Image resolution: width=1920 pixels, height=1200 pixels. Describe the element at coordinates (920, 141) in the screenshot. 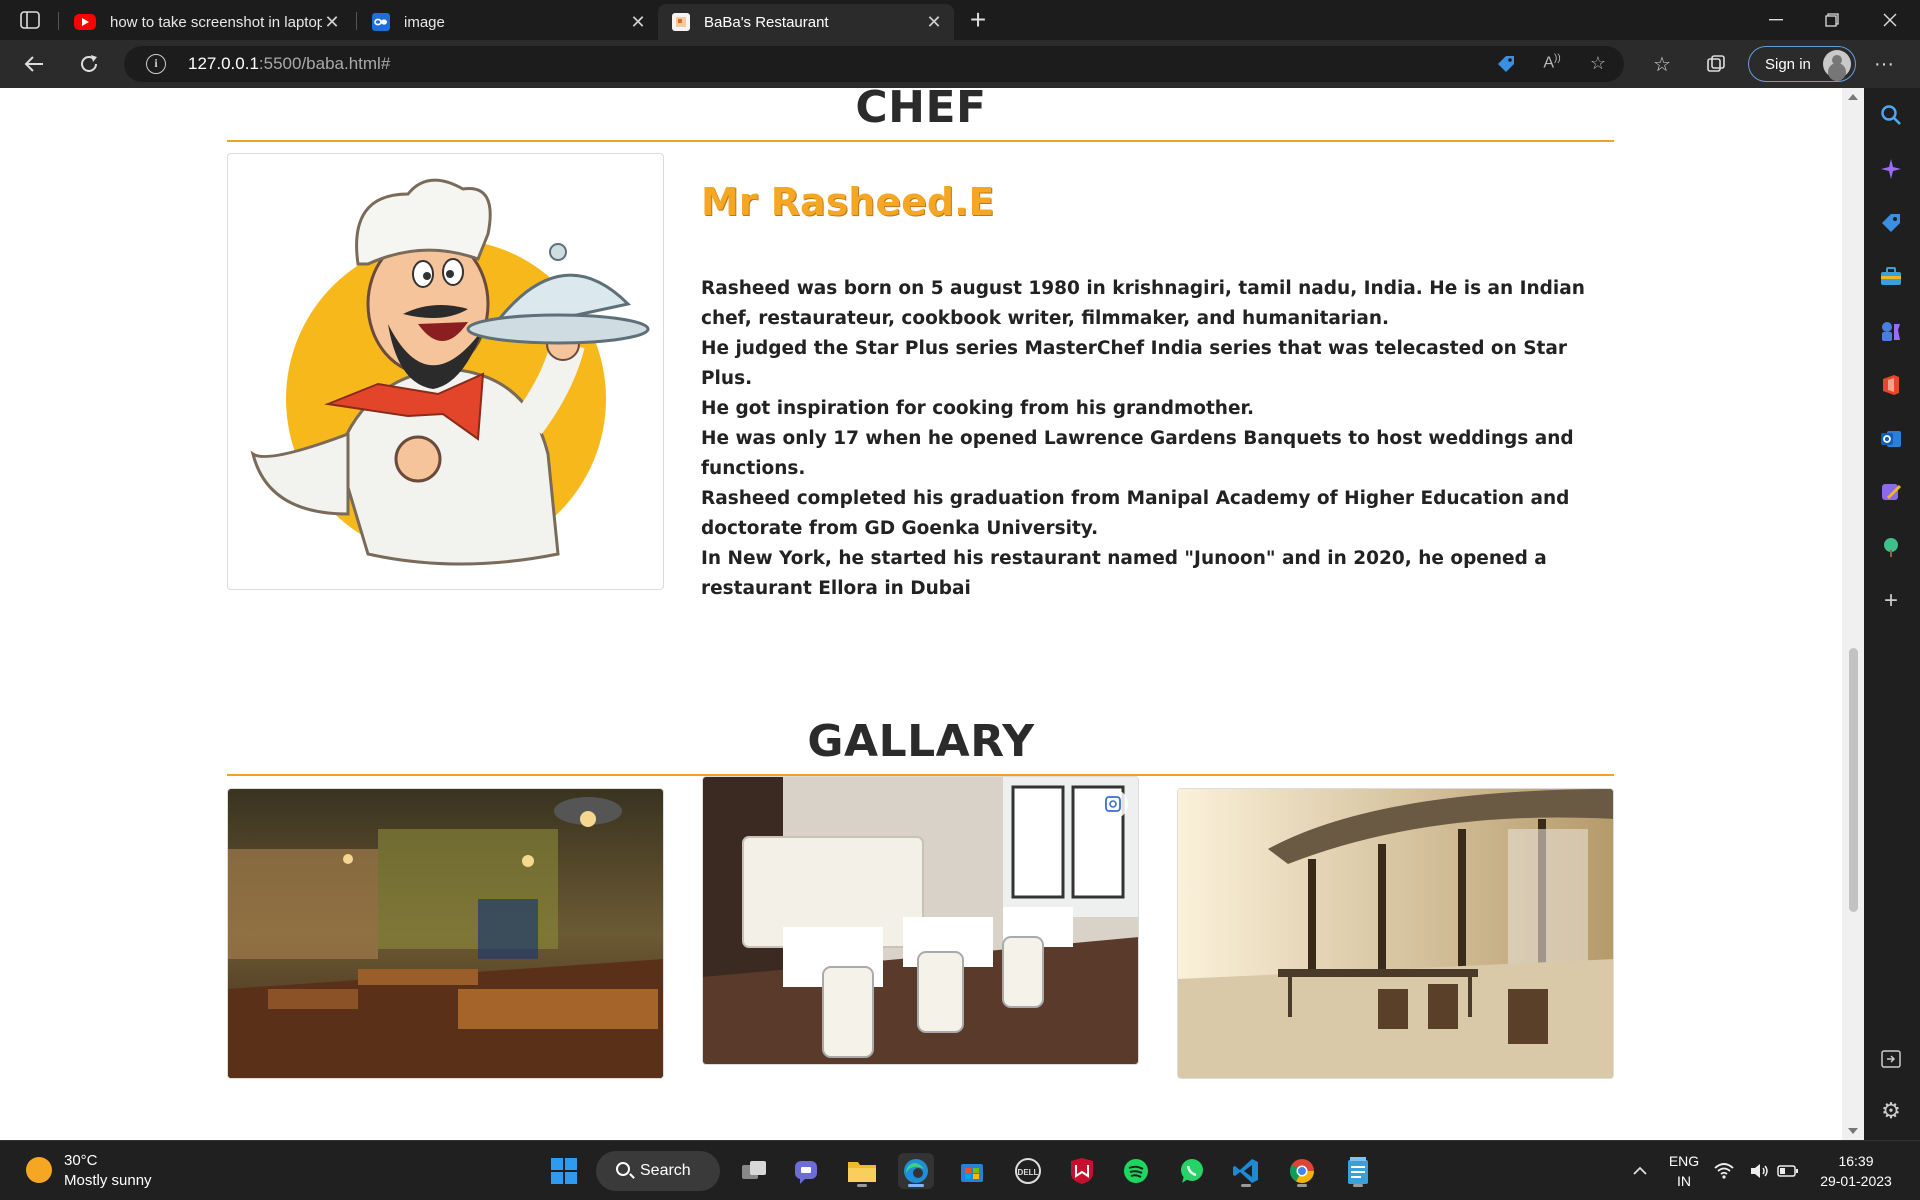

I see `chef-divider` at that location.